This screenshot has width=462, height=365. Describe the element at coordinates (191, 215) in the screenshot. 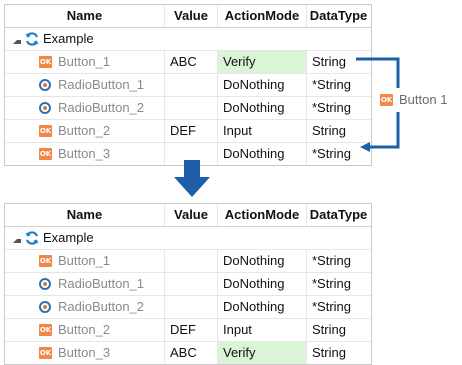

I see `column-header-value: Value` at that location.